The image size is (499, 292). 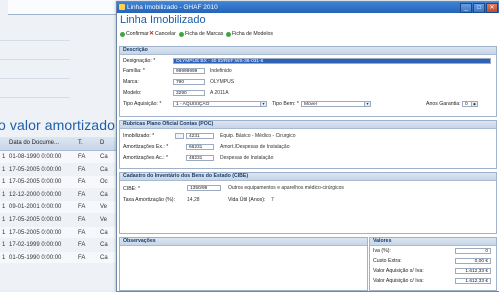 I want to click on table-cell-date: 01-08-1990 0:00:00, so click(x=35, y=157).